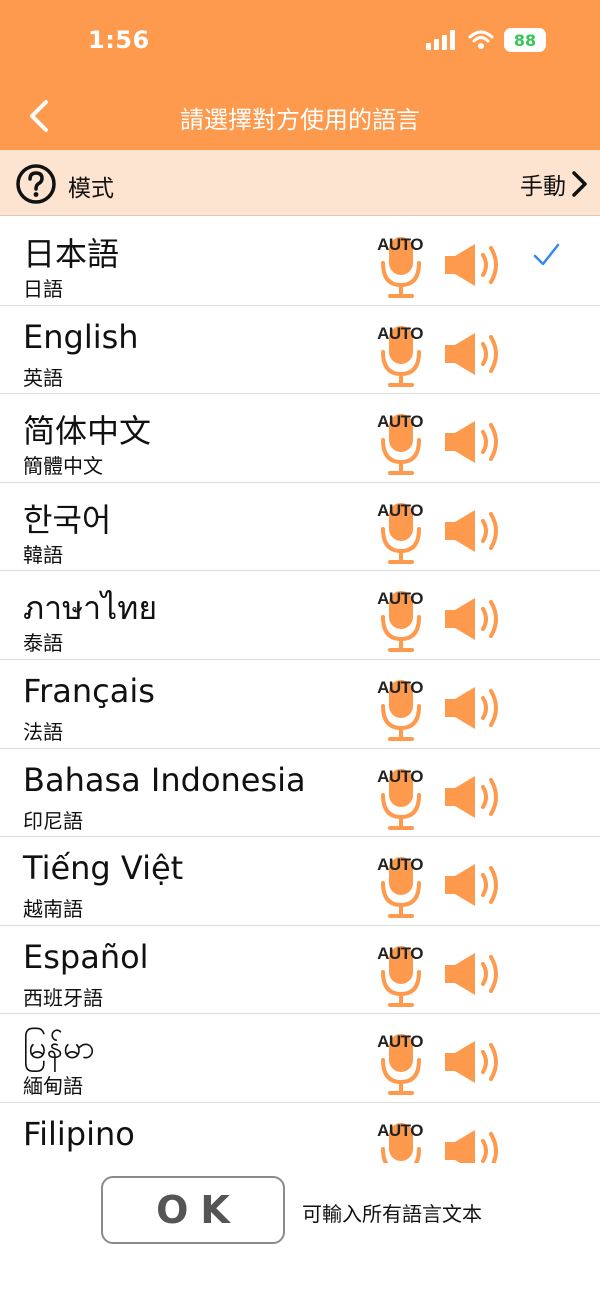 This screenshot has height=1301, width=600. I want to click on language-name: Tiếng Việt, so click(103, 868).